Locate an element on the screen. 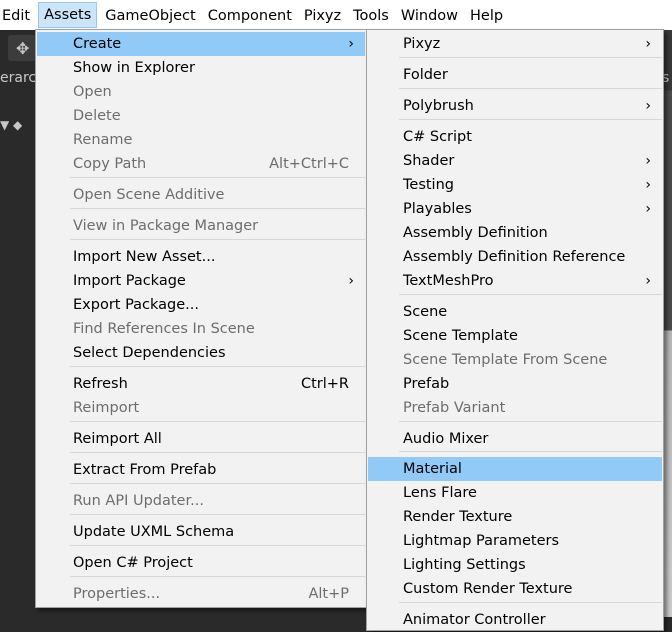 Image resolution: width=672 pixels, height=632 pixels. create-item-pixyz: Pixyz › is located at coordinates (515, 44).